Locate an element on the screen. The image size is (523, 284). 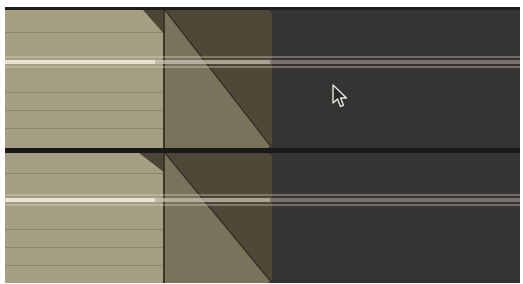
mouse-pointer-icon is located at coordinates (340, 96).